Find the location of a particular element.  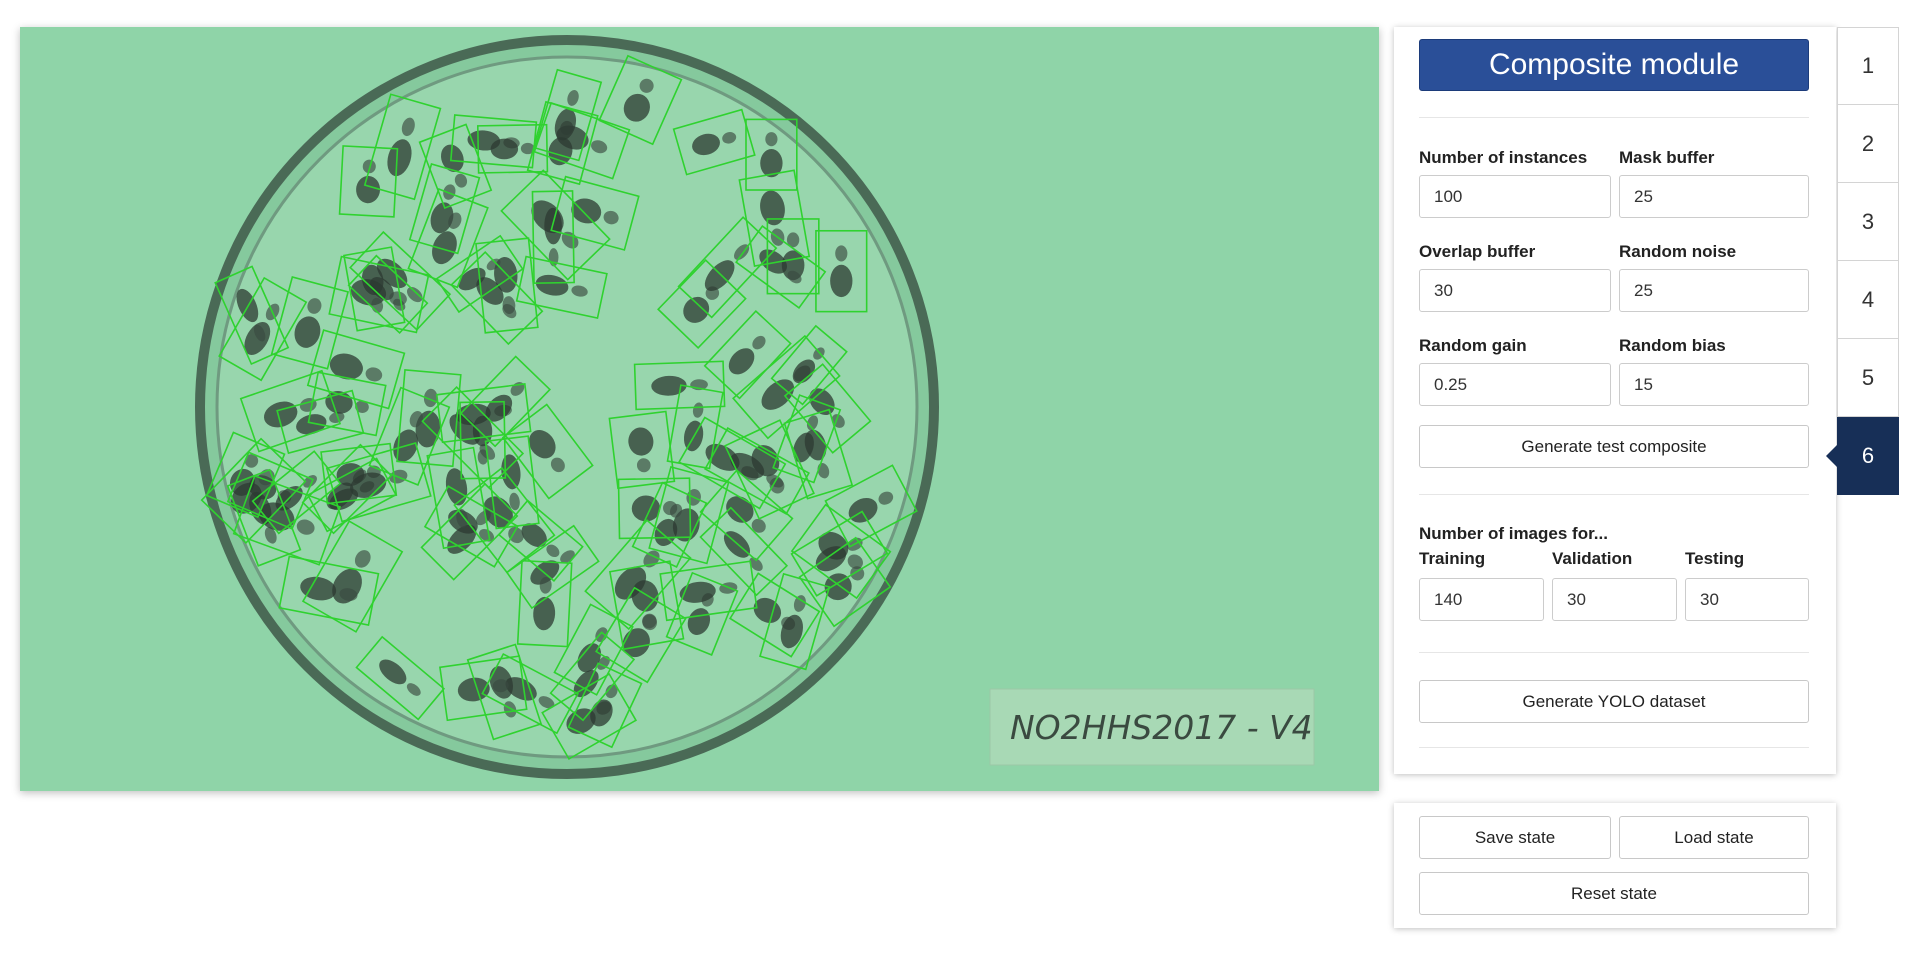

testing-count-input is located at coordinates (1747, 599).